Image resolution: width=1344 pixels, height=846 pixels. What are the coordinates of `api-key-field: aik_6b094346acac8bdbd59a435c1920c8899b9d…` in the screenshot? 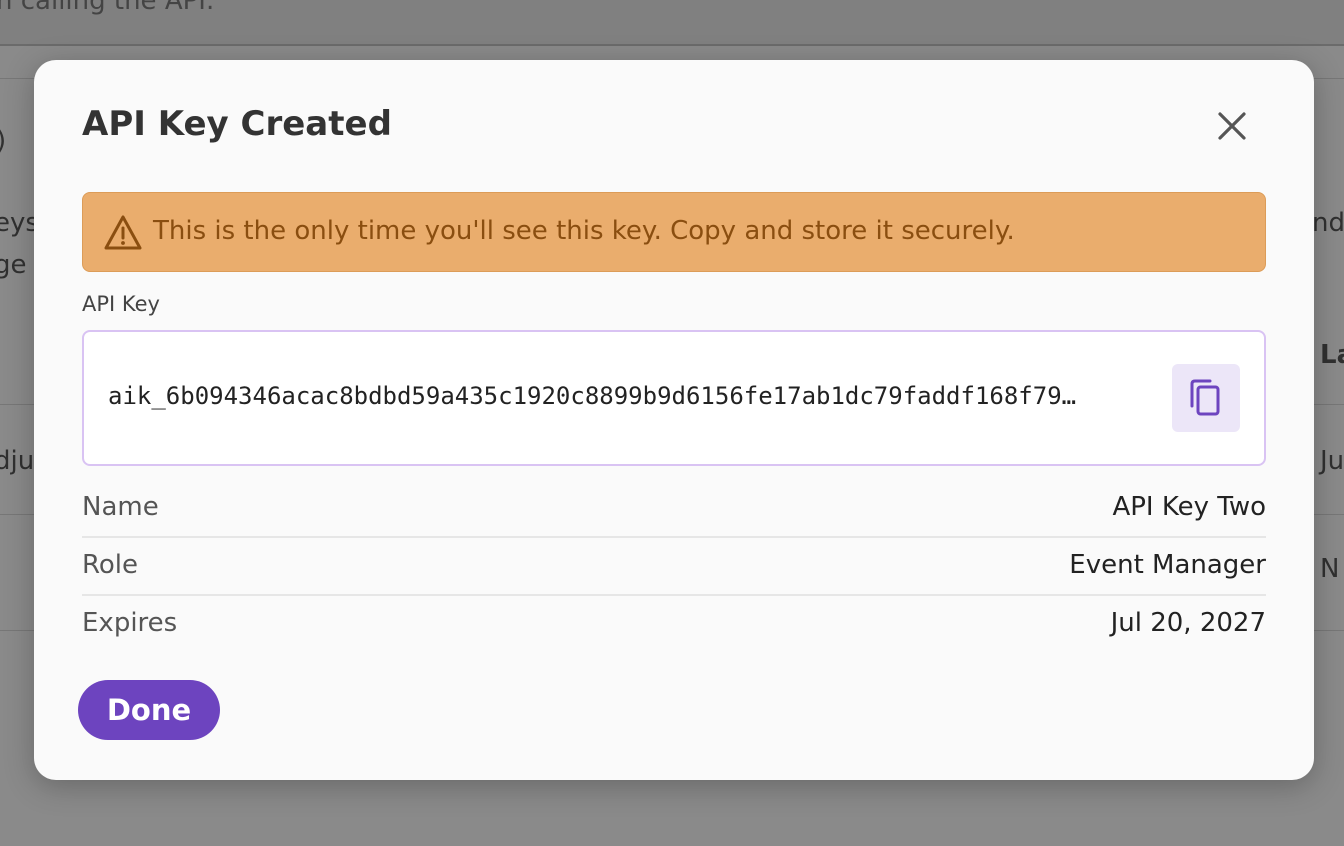 It's located at (674, 398).